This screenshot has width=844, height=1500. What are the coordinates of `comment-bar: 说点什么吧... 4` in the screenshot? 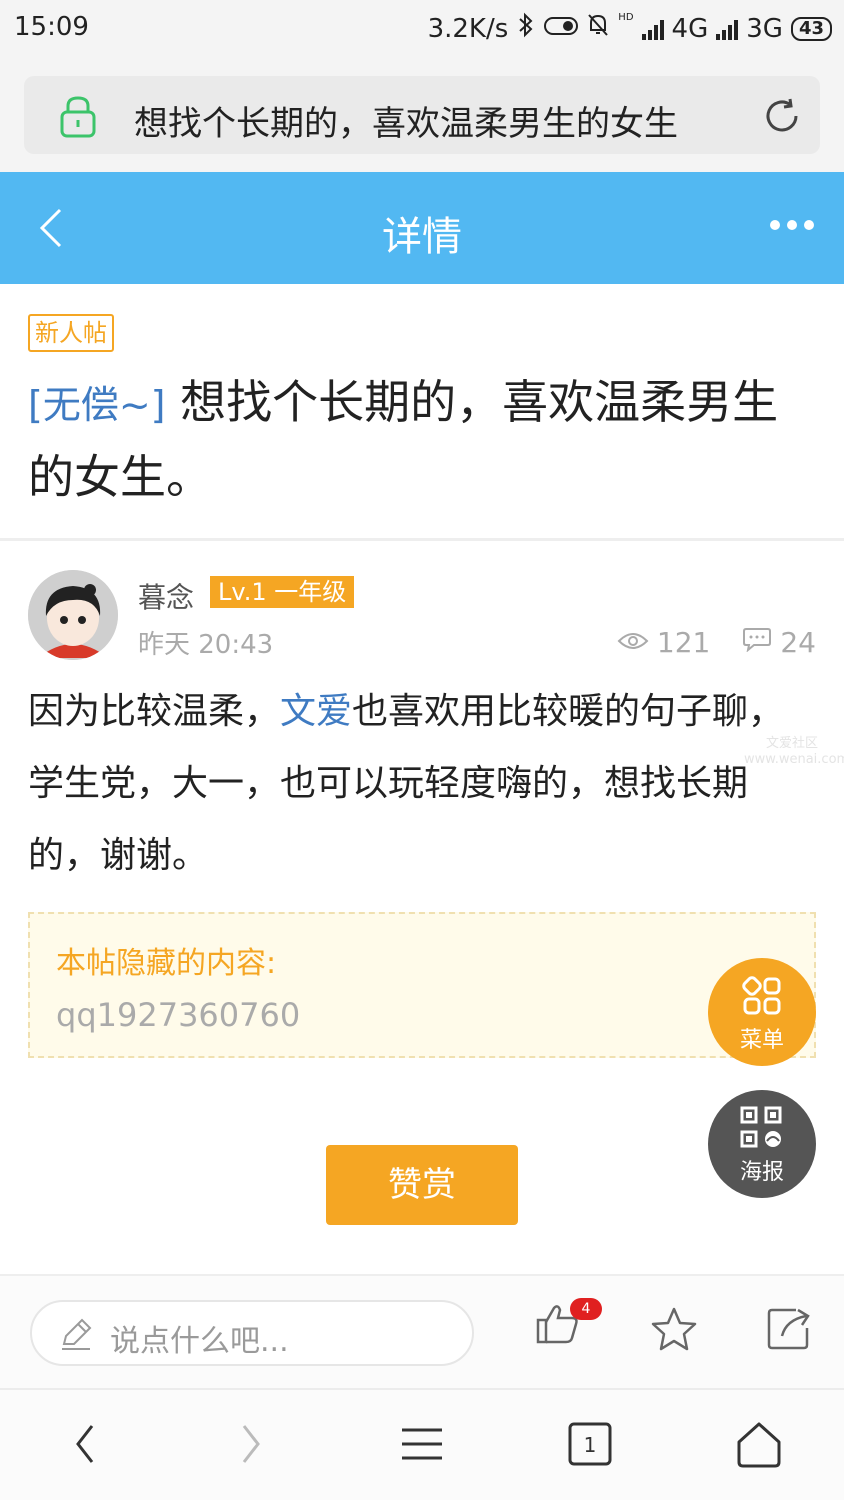 It's located at (422, 1332).